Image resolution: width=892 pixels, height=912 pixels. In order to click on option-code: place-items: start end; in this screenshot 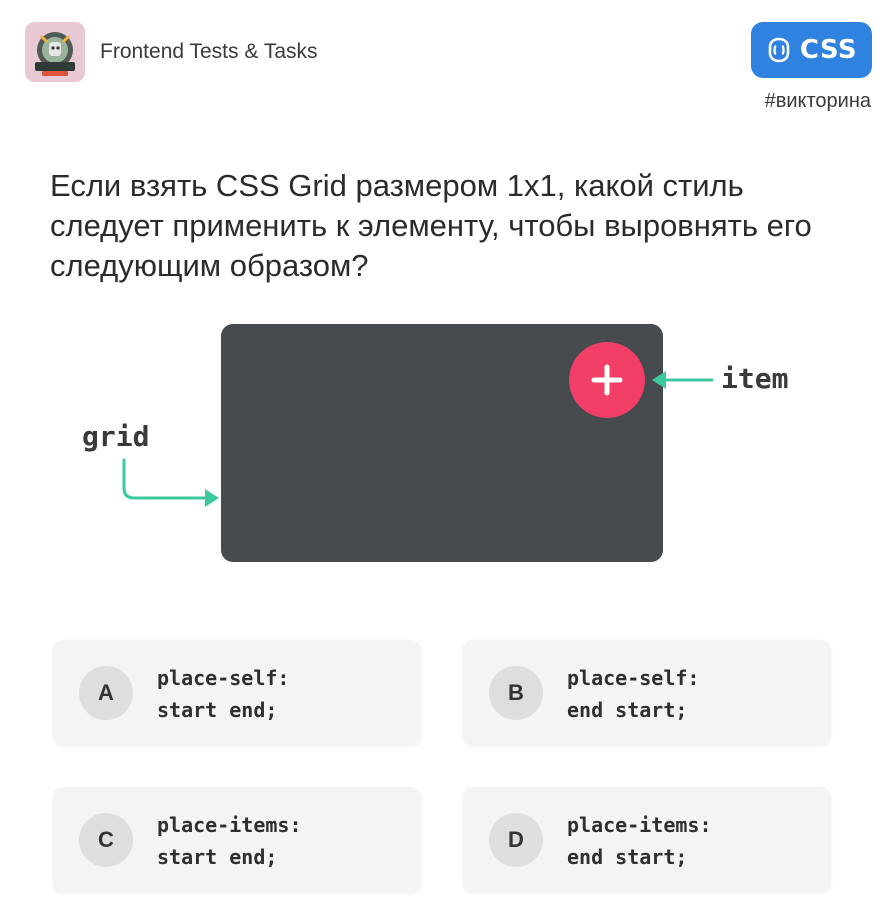, I will do `click(229, 841)`.